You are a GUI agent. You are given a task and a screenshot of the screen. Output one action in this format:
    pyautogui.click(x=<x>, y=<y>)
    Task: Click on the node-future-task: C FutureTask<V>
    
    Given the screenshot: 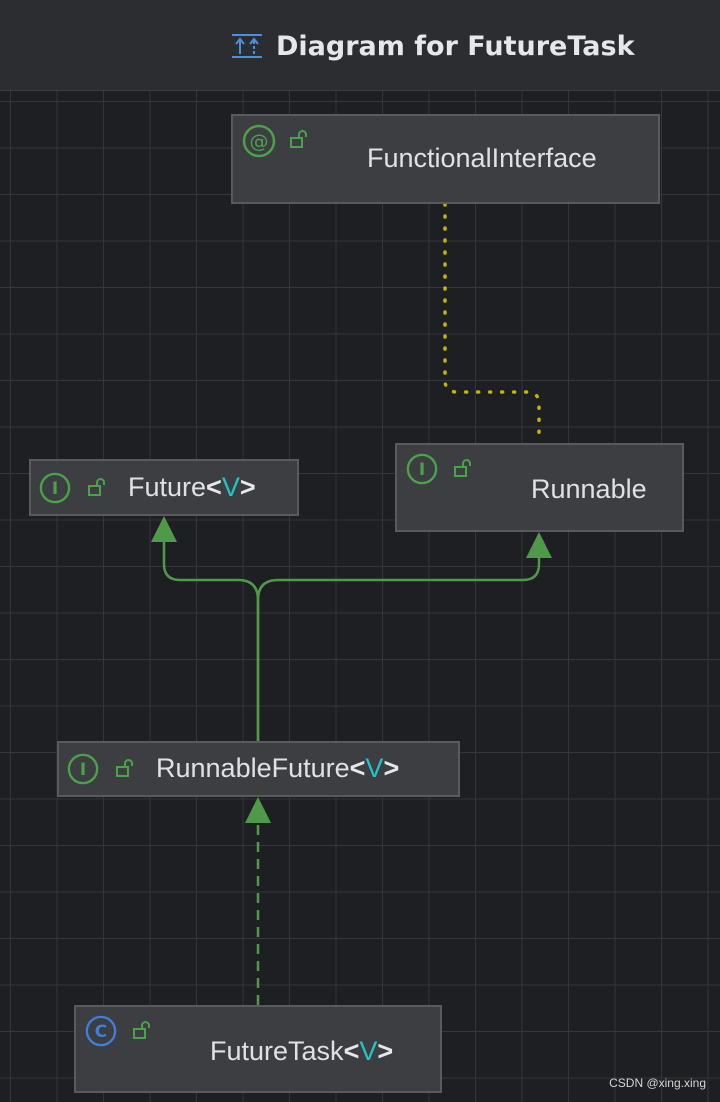 What is the action you would take?
    pyautogui.click(x=258, y=1049)
    